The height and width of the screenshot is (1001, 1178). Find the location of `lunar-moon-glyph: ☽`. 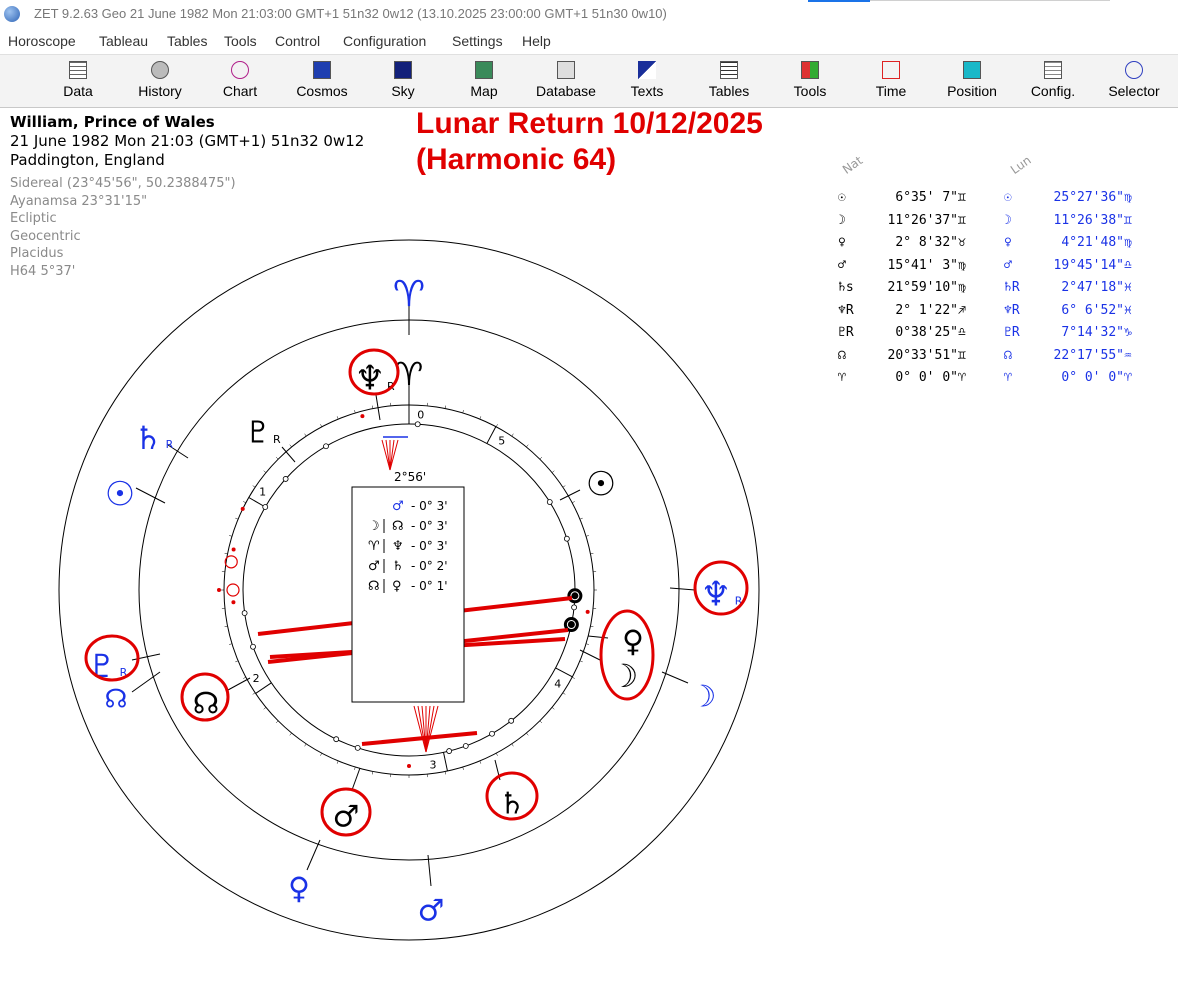

lunar-moon-glyph: ☽ is located at coordinates (624, 676).